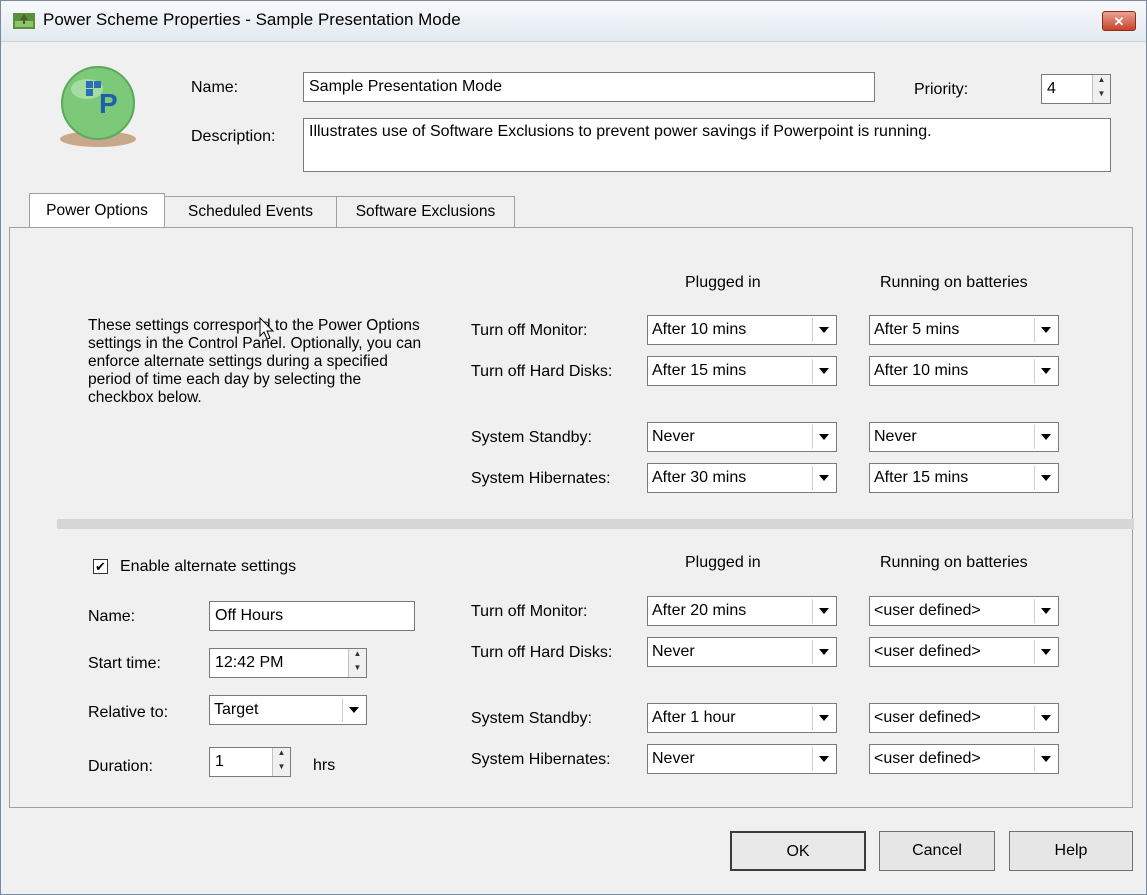 This screenshot has height=895, width=1147. What do you see at coordinates (917, 329) in the screenshot?
I see `select-value: After 5 mins` at bounding box center [917, 329].